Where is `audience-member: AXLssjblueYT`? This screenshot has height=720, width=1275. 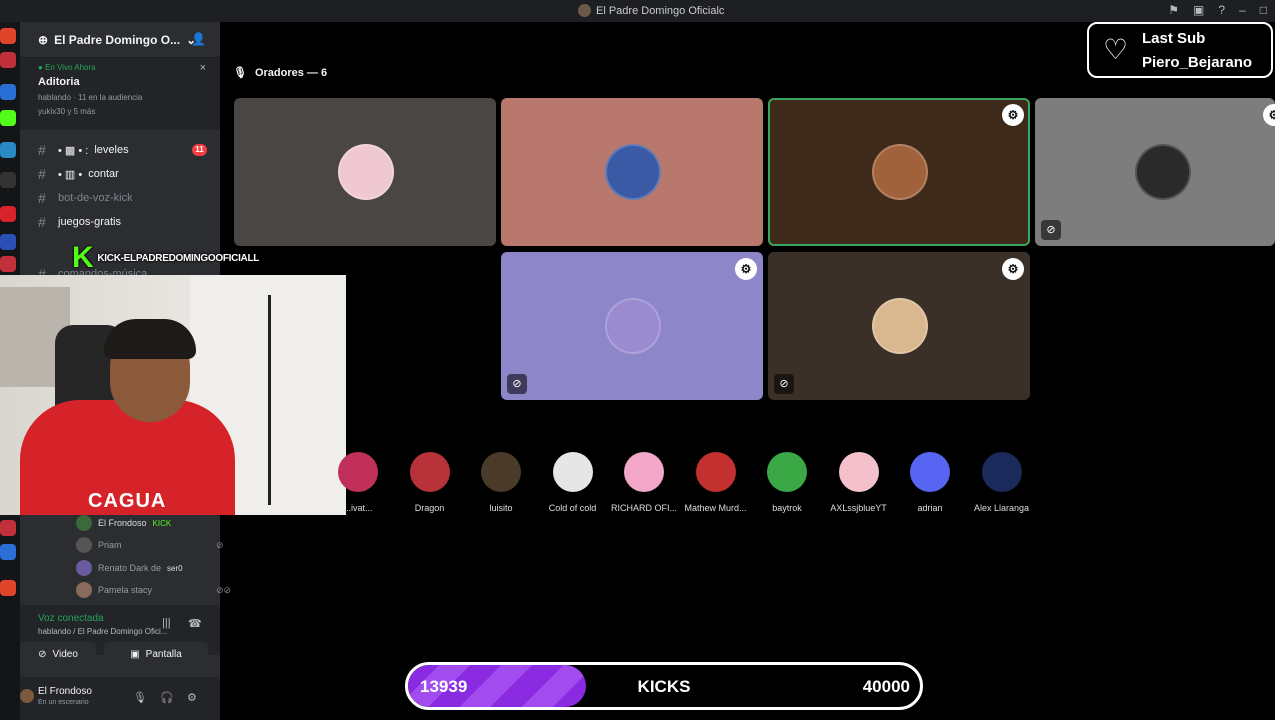 audience-member: AXLssjblueYT is located at coordinates (859, 482).